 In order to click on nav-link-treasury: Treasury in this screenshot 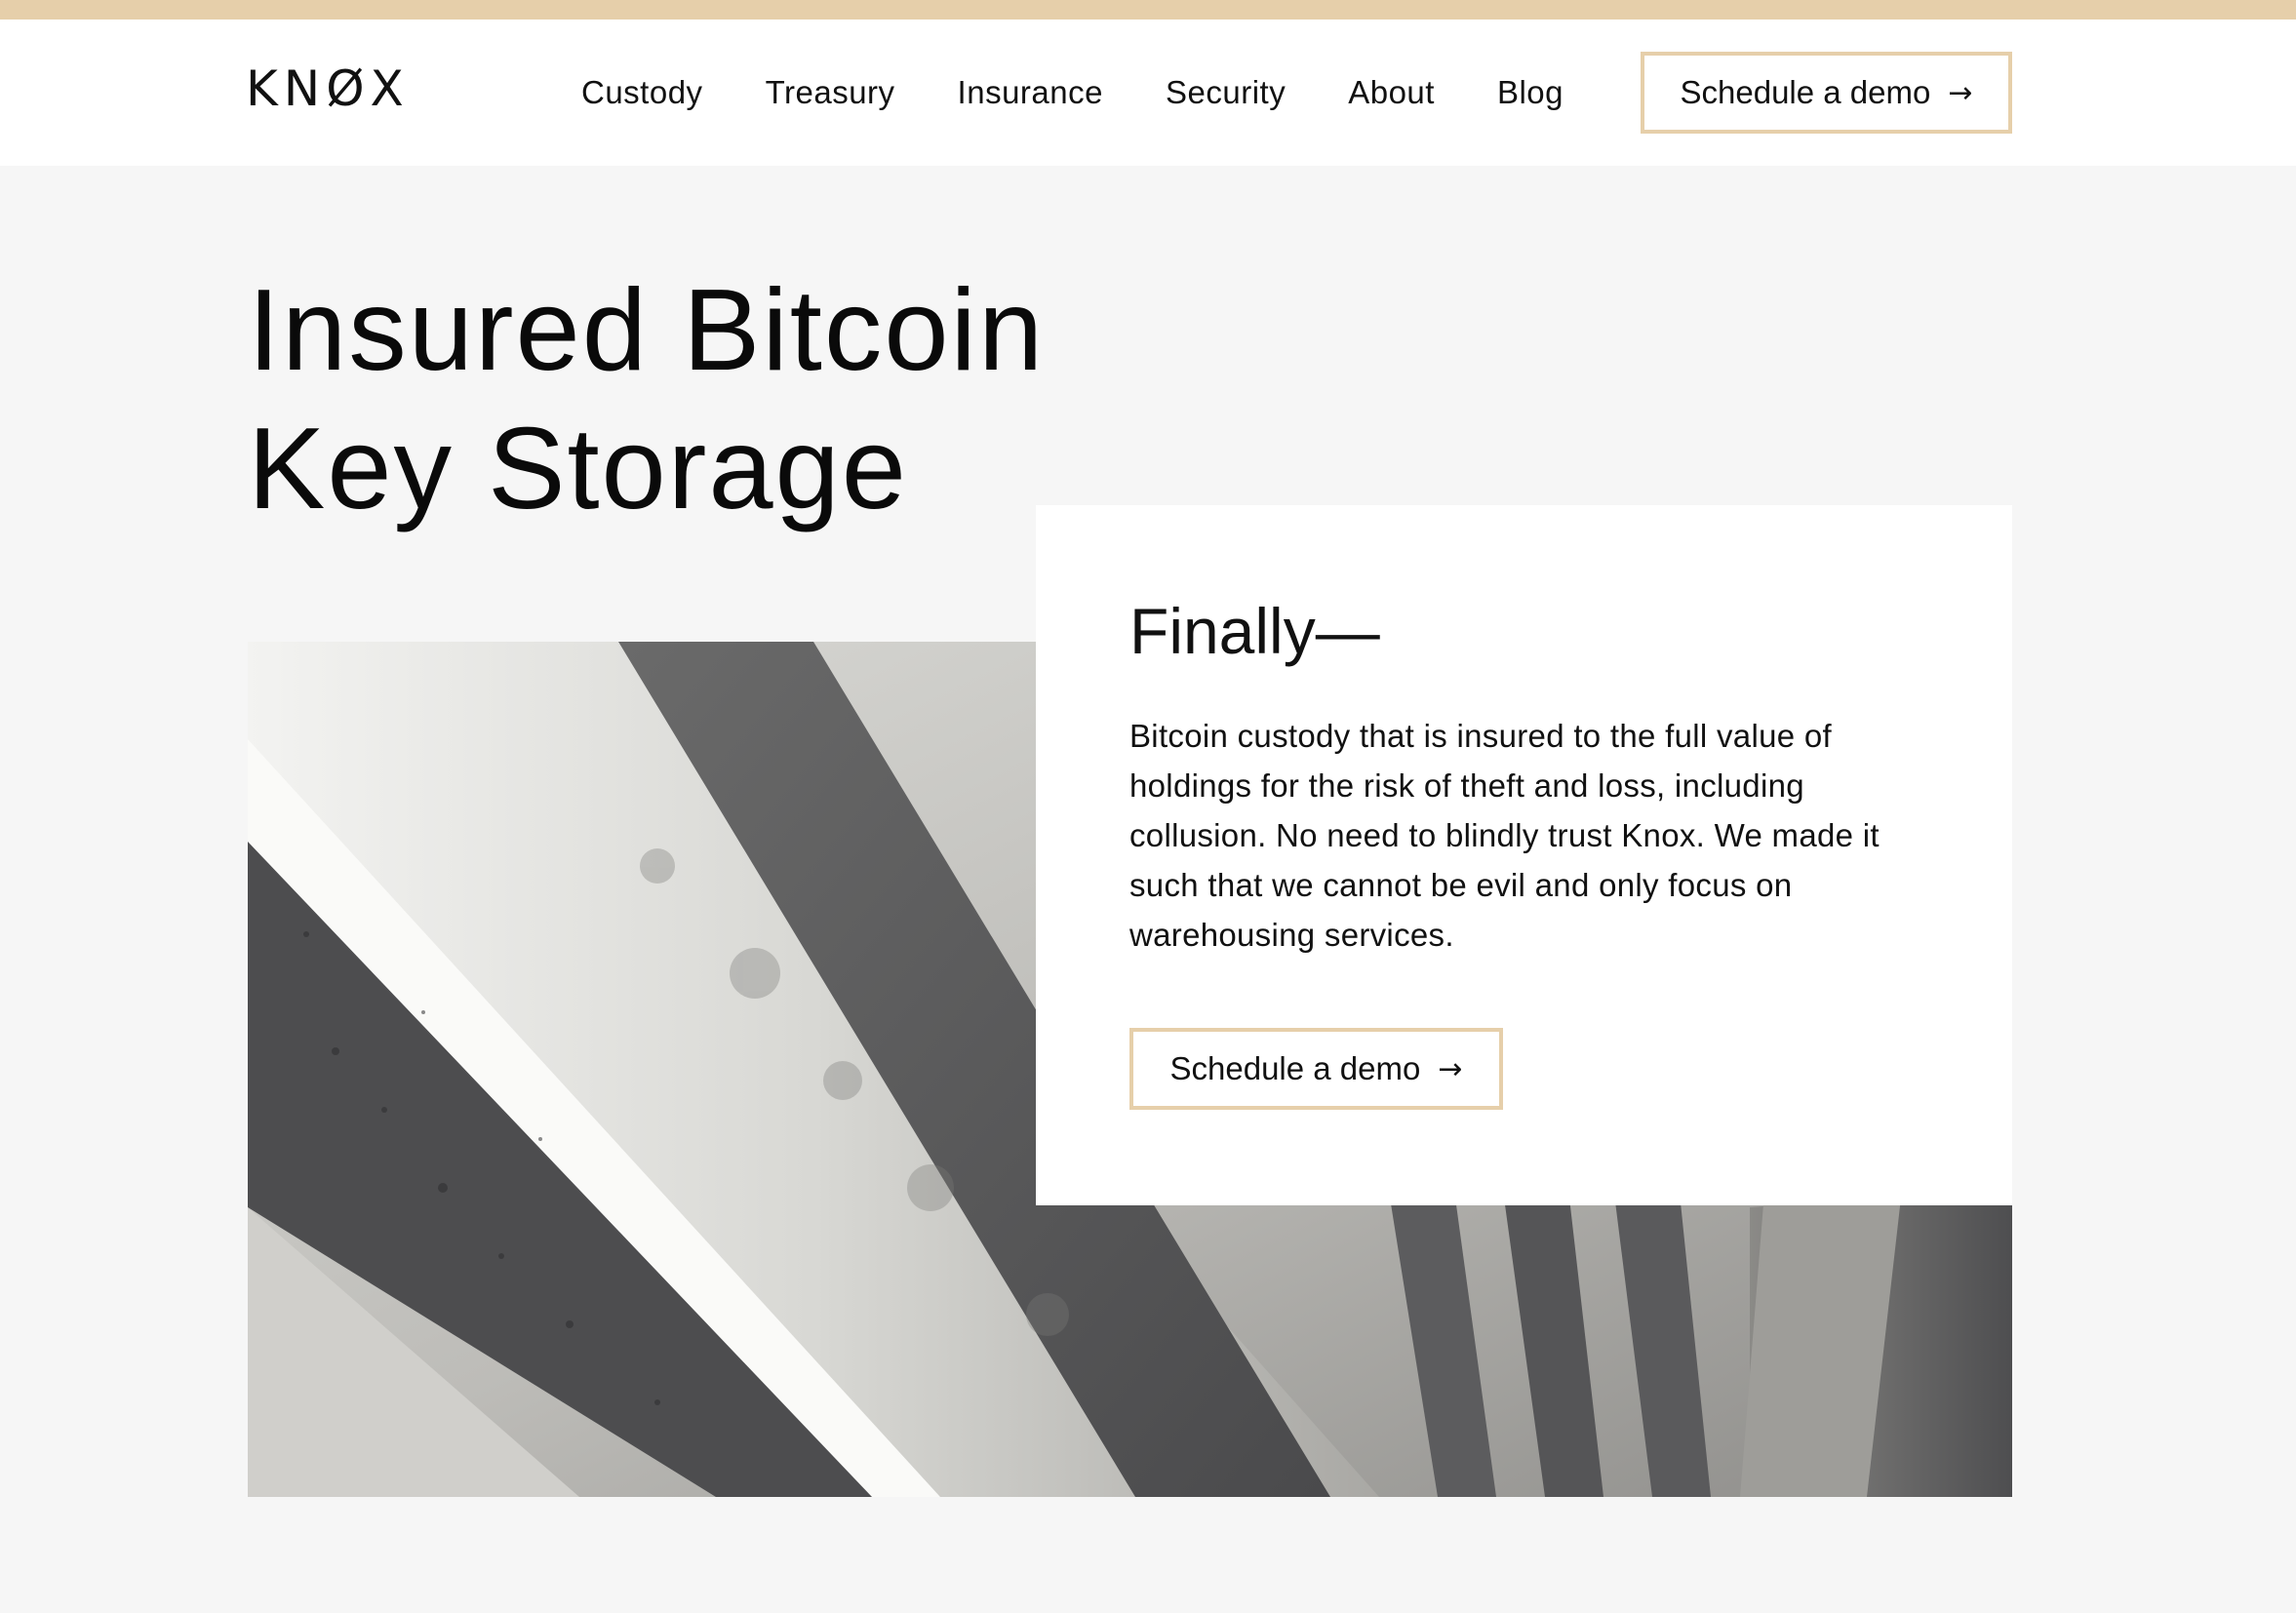, I will do `click(830, 93)`.